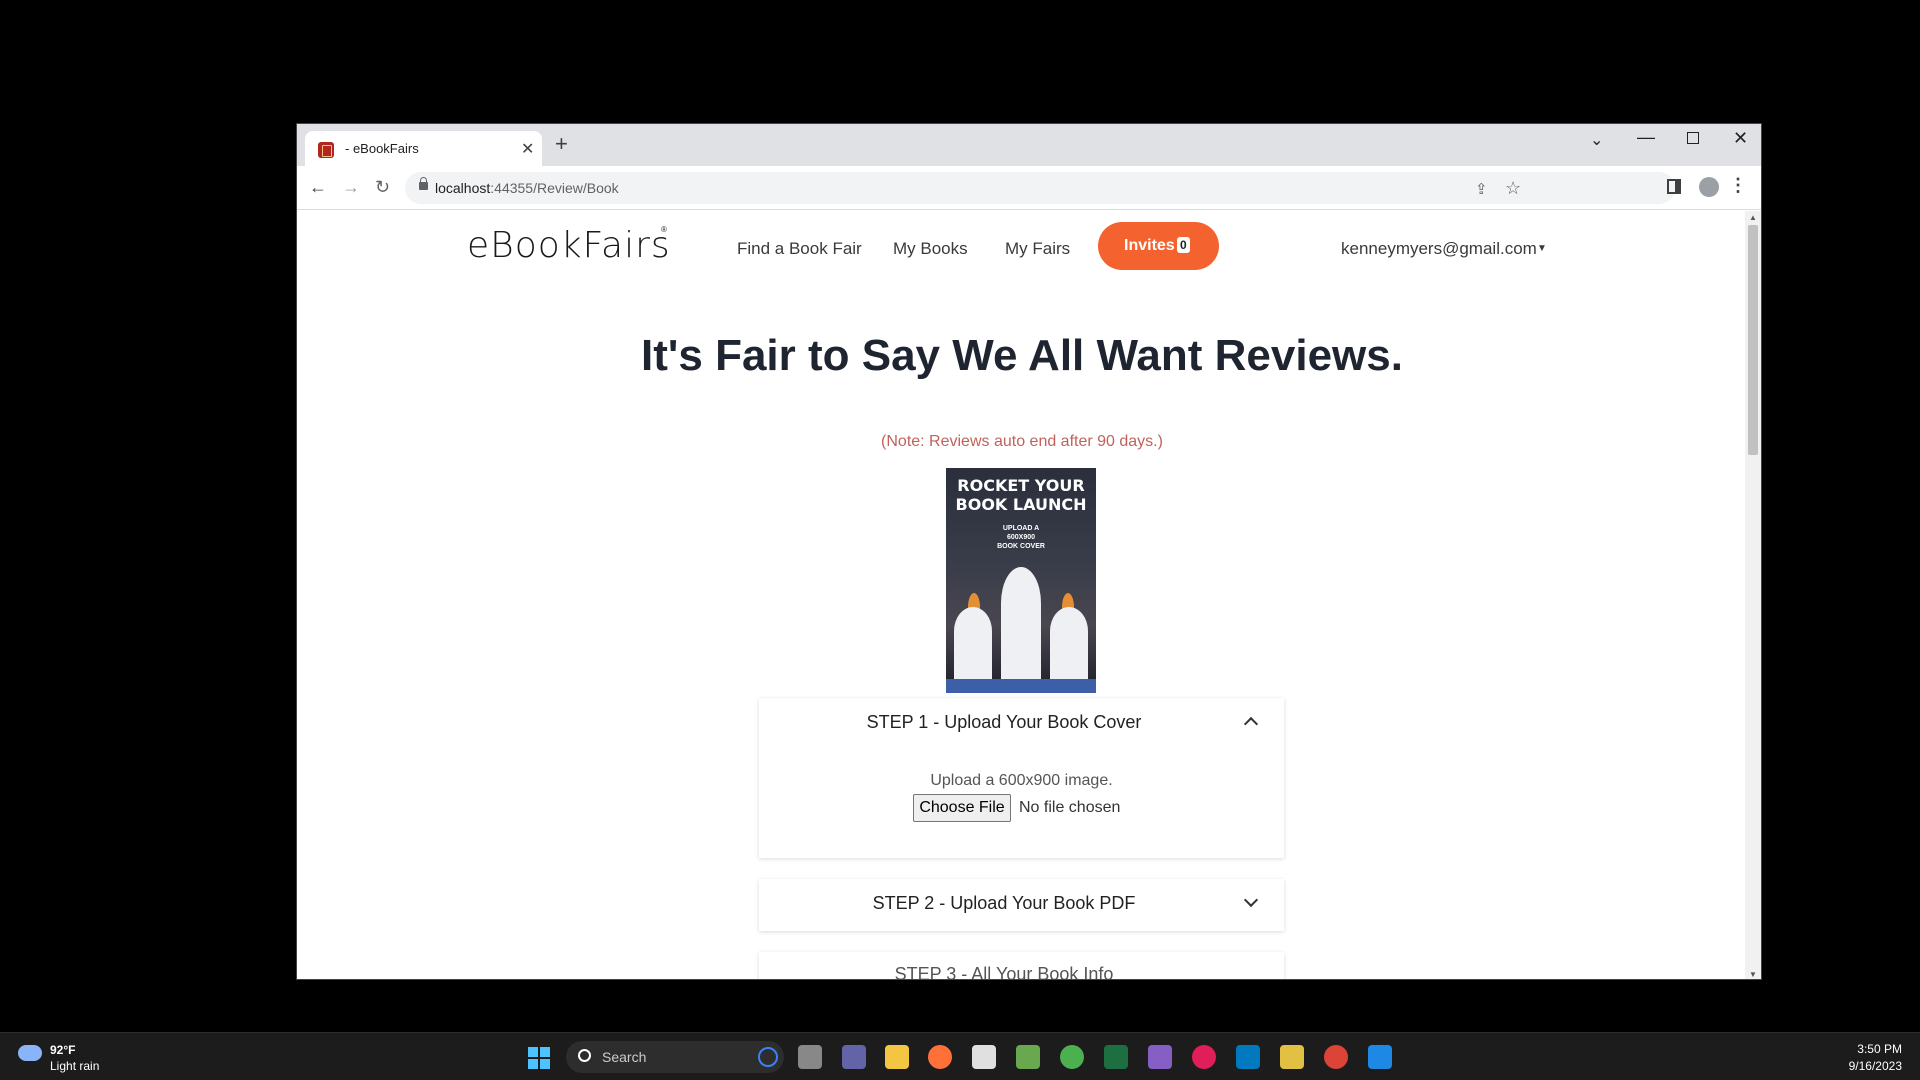  What do you see at coordinates (1753, 340) in the screenshot?
I see `scroll-thumb` at bounding box center [1753, 340].